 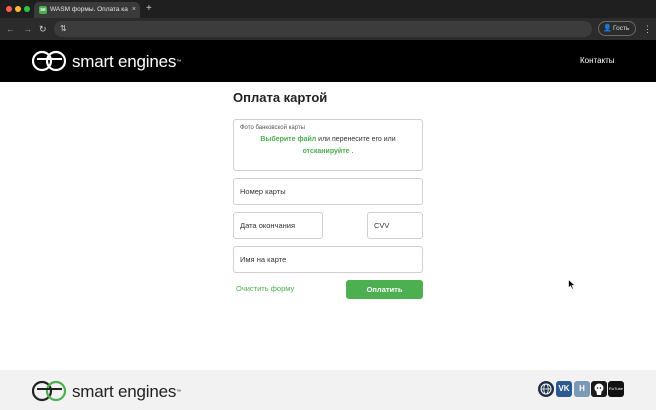 I want to click on pay-button-label: Оплатить, so click(x=384, y=289).